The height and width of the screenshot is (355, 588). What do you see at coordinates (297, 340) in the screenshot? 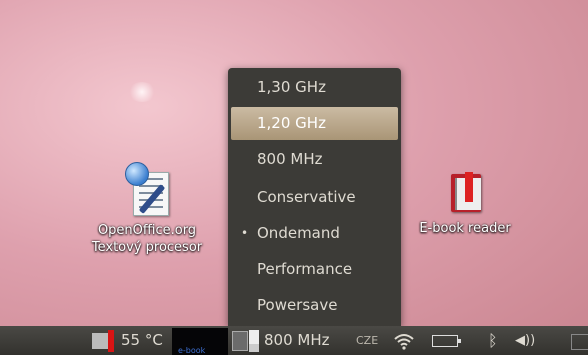
I see `cpu-frequency-indicator: 800 MHz` at bounding box center [297, 340].